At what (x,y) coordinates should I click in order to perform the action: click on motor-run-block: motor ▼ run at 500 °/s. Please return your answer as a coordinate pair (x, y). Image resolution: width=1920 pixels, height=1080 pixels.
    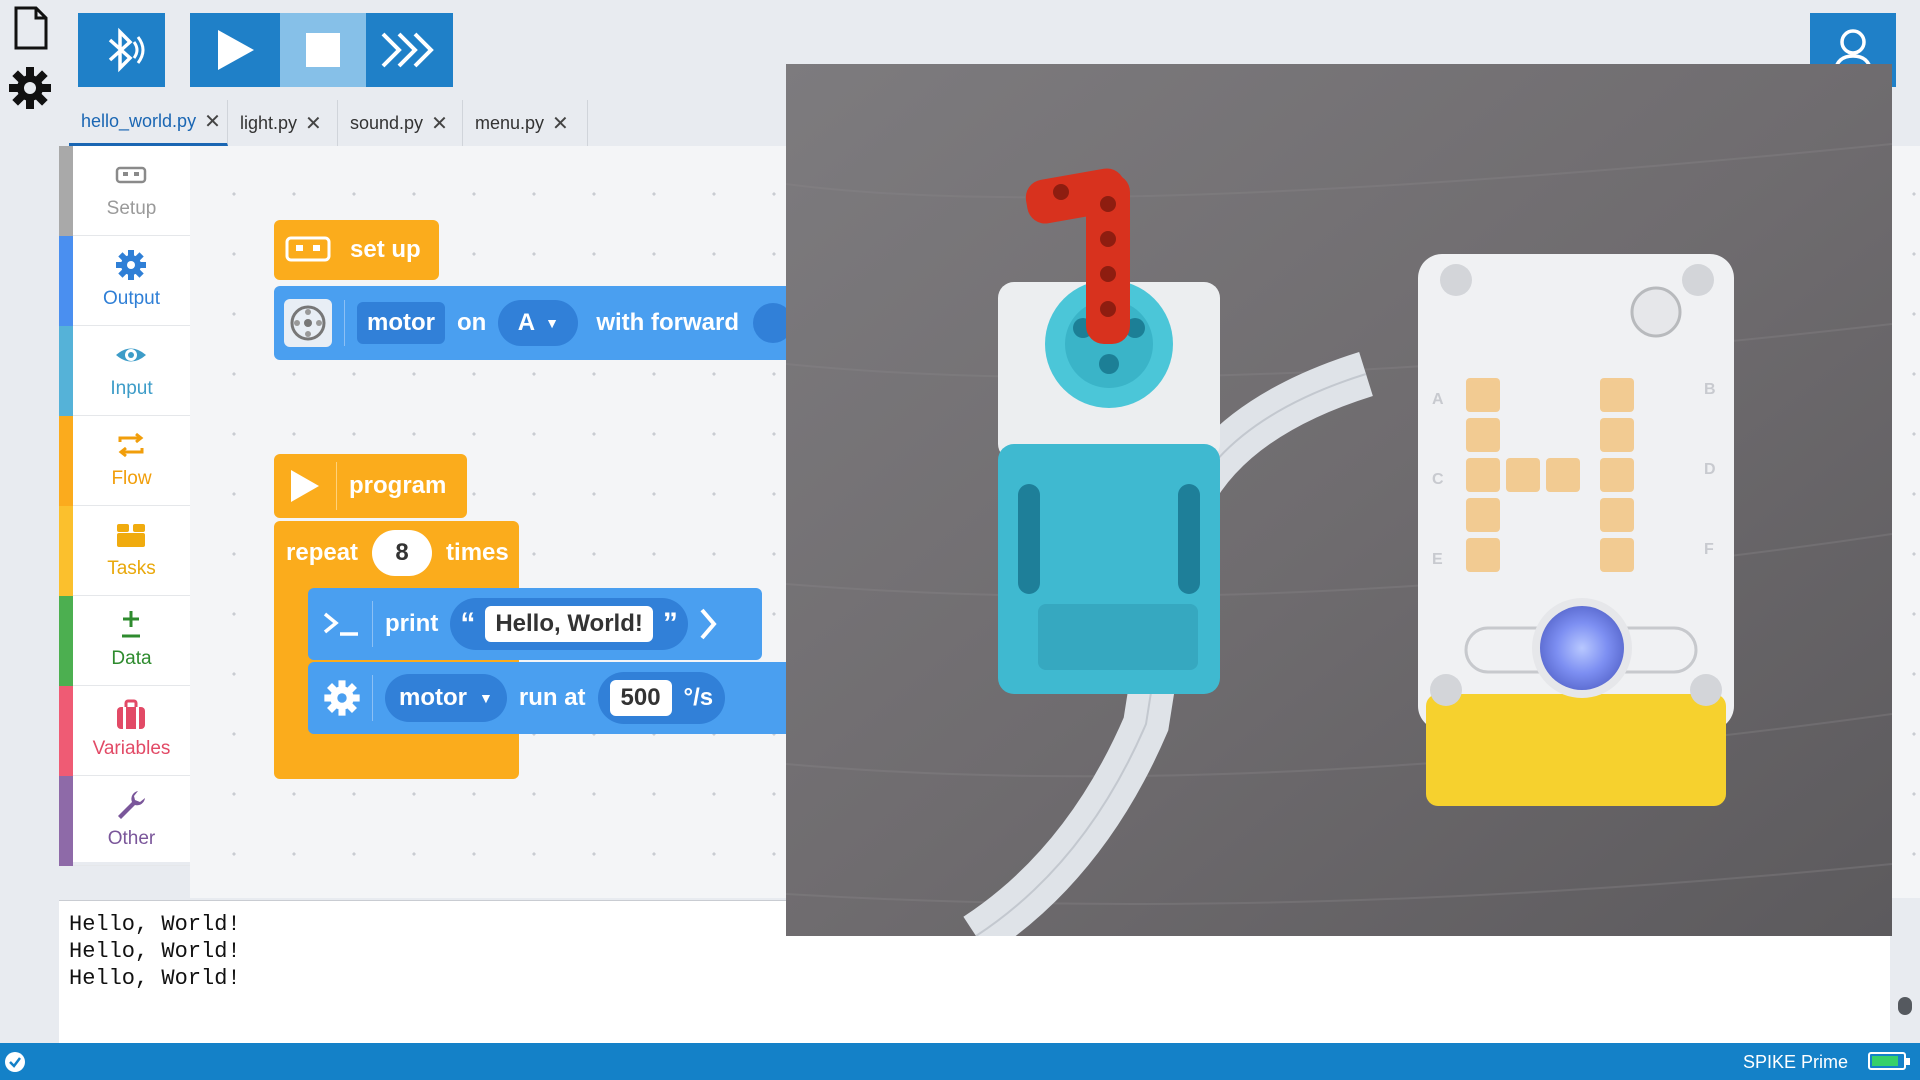
    Looking at the image, I should click on (558, 698).